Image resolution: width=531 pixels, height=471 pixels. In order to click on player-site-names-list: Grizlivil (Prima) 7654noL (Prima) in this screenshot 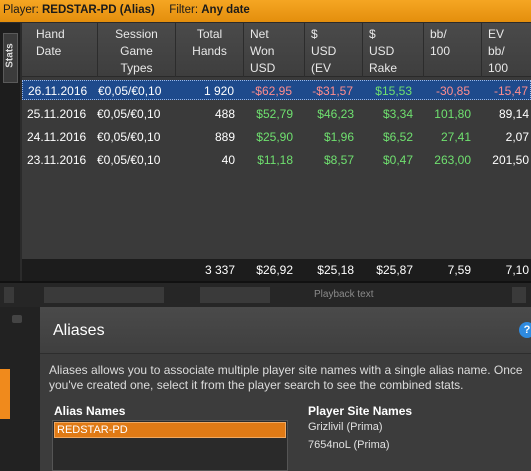, I will do `click(419, 445)`.